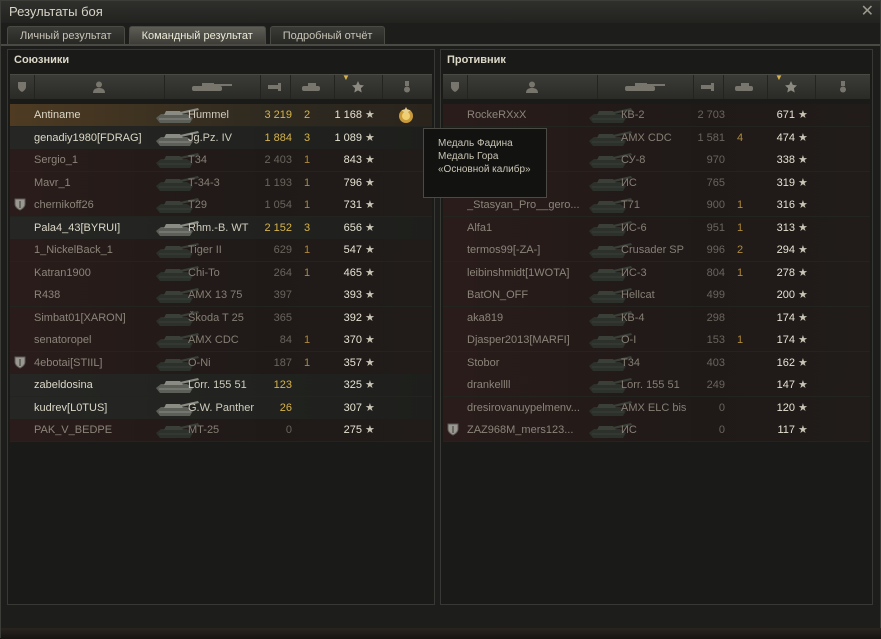 The image size is (881, 639). I want to click on xp-value: 120, so click(785, 407).